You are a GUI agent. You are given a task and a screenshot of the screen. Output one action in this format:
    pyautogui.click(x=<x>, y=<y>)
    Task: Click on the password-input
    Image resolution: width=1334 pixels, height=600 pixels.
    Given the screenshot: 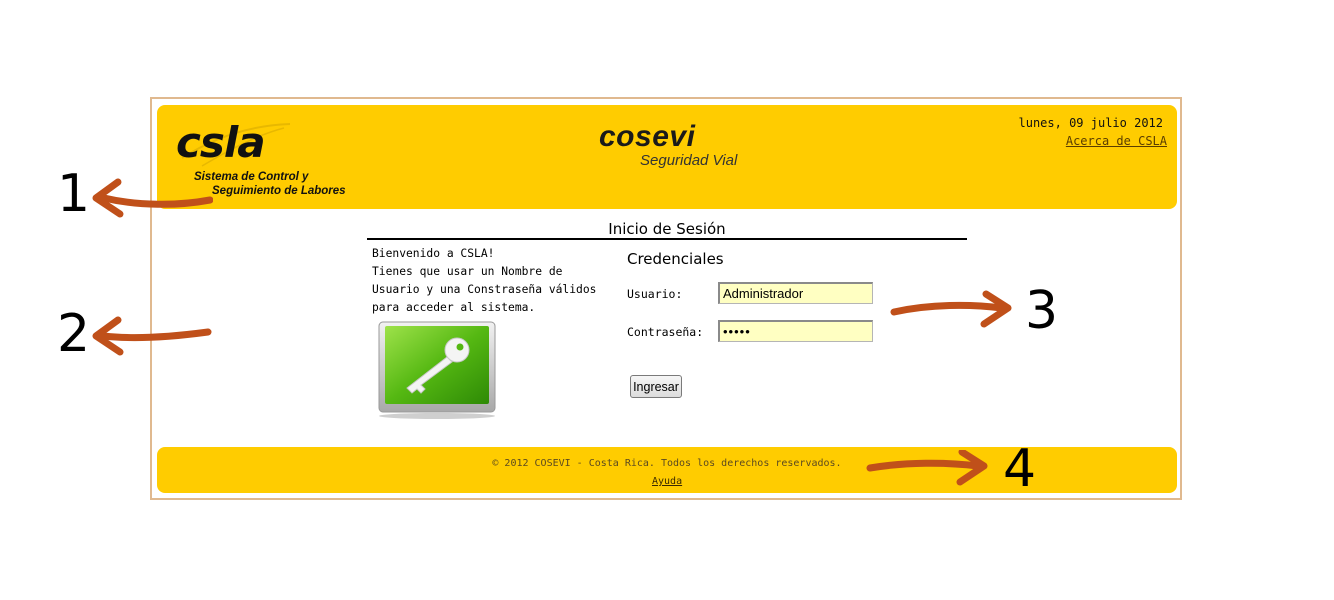 What is the action you would take?
    pyautogui.click(x=795, y=331)
    